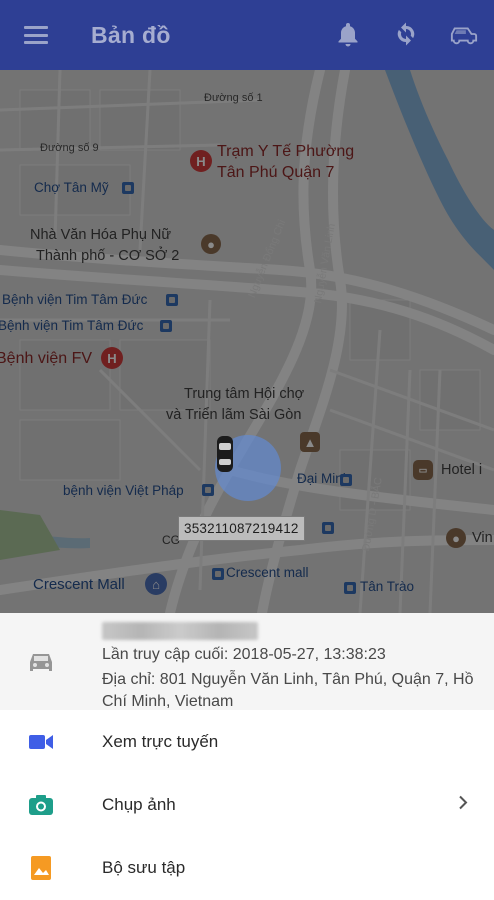 This screenshot has width=494, height=900. Describe the element at coordinates (211, 244) in the screenshot. I see `culture-icon: ●` at that location.